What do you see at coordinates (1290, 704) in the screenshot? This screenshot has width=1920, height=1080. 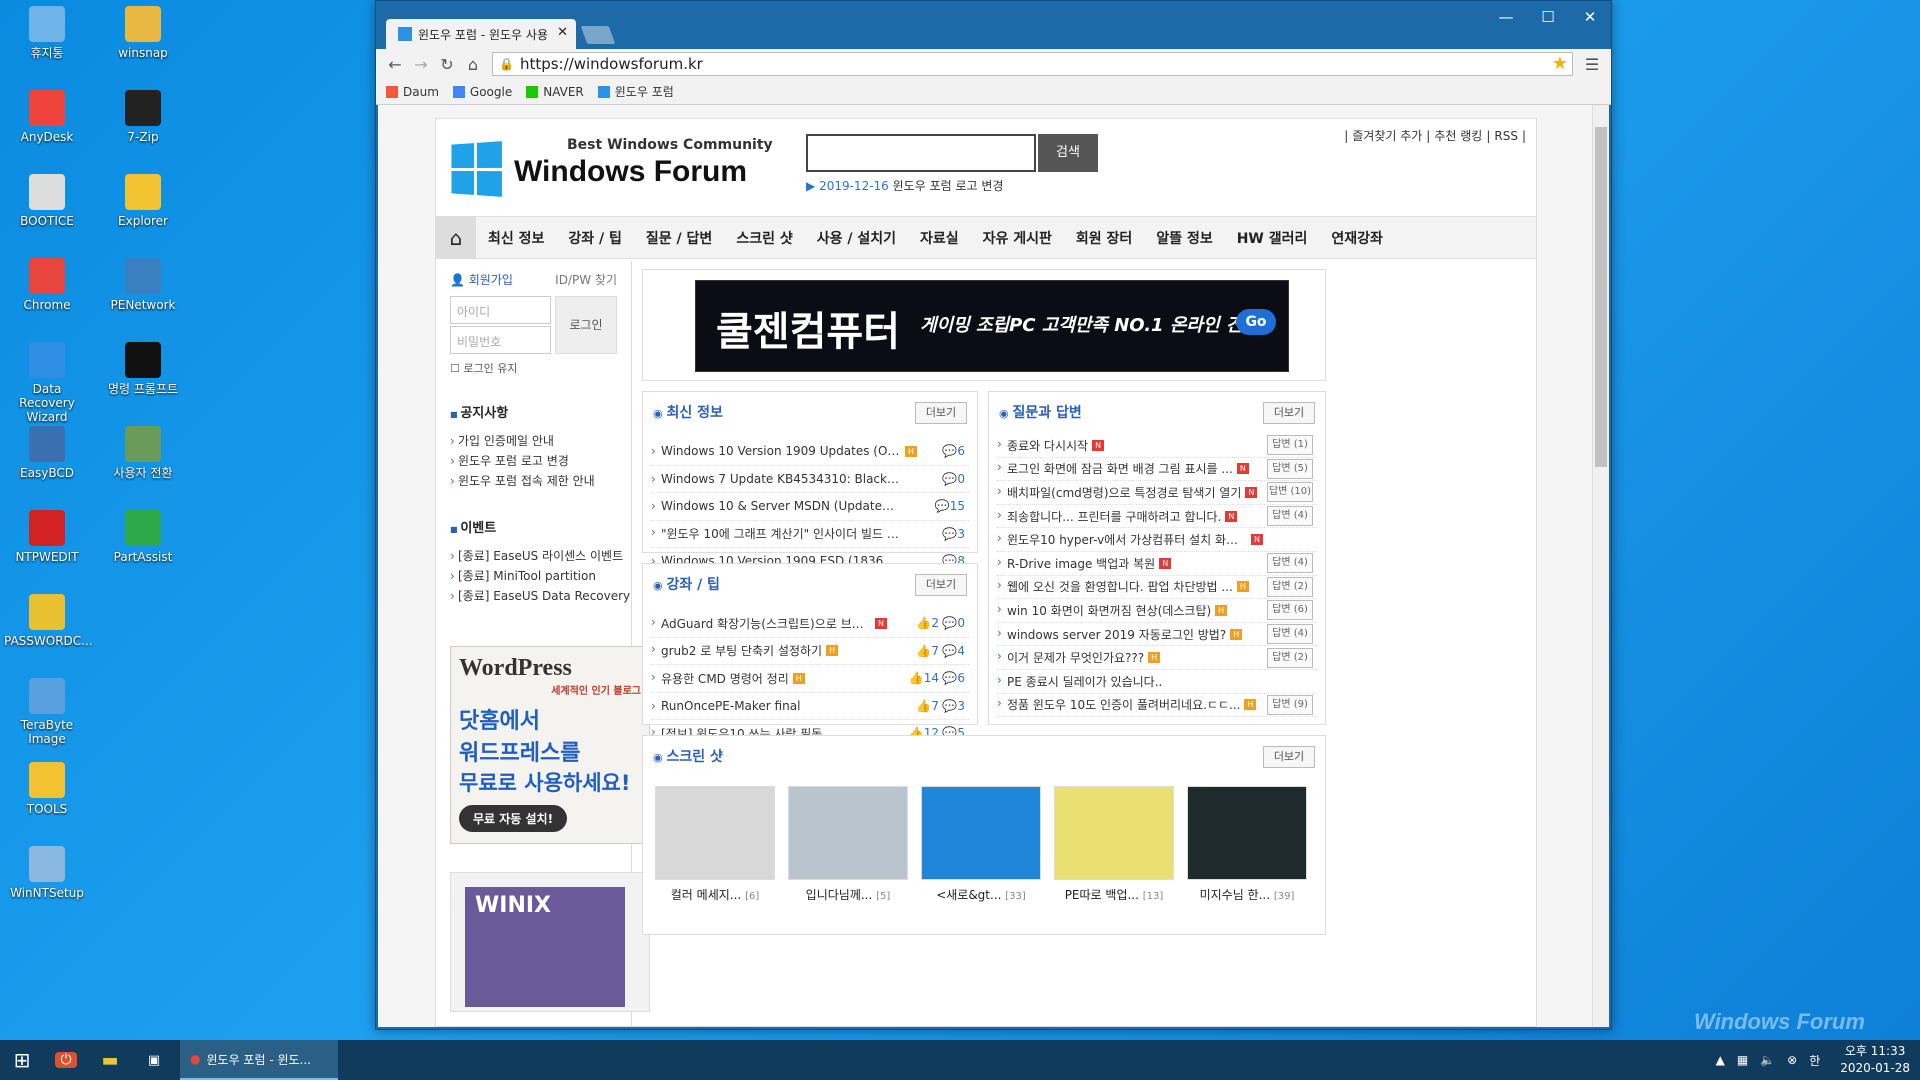 I see `answer-count-badge: 답변 (9)` at bounding box center [1290, 704].